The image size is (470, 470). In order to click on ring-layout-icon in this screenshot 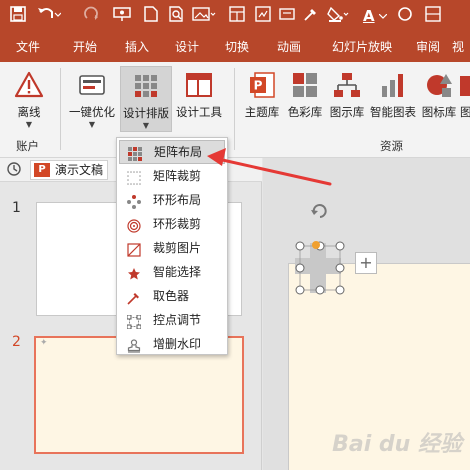, I will do `click(134, 201)`.